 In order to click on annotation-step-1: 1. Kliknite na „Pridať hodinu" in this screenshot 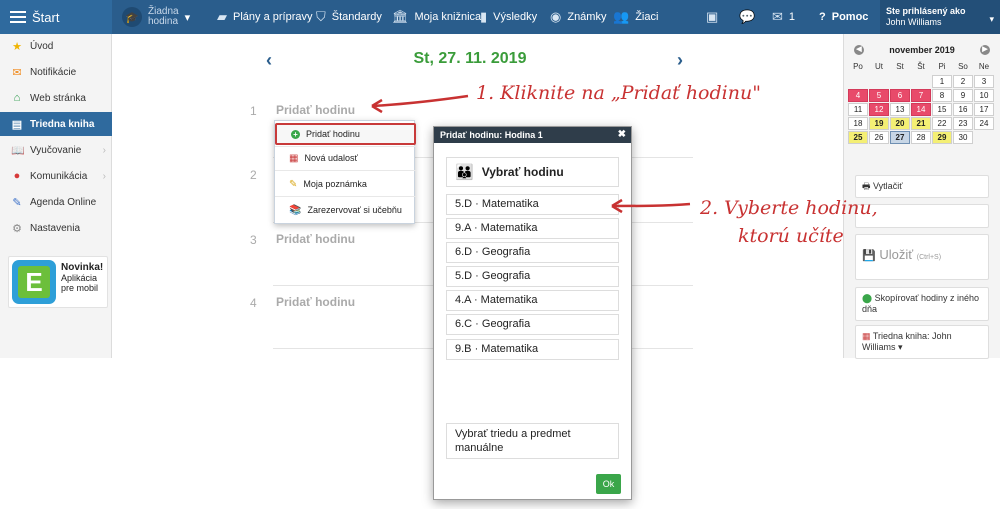, I will do `click(618, 93)`.